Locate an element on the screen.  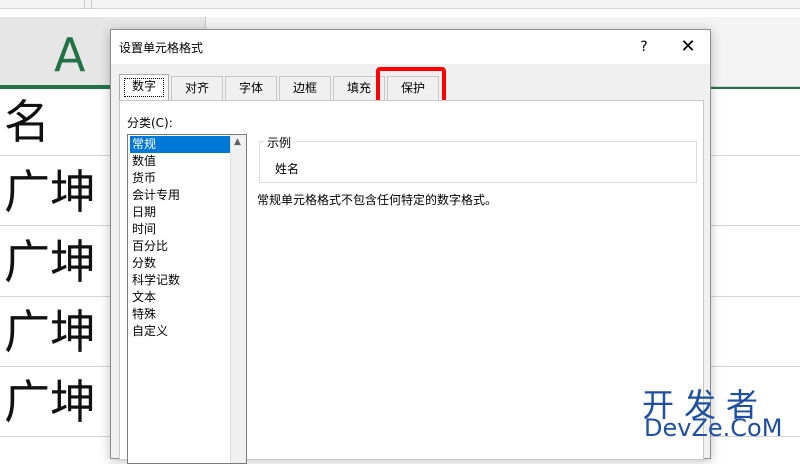
formula-bar-strip is located at coordinates (400, 4).